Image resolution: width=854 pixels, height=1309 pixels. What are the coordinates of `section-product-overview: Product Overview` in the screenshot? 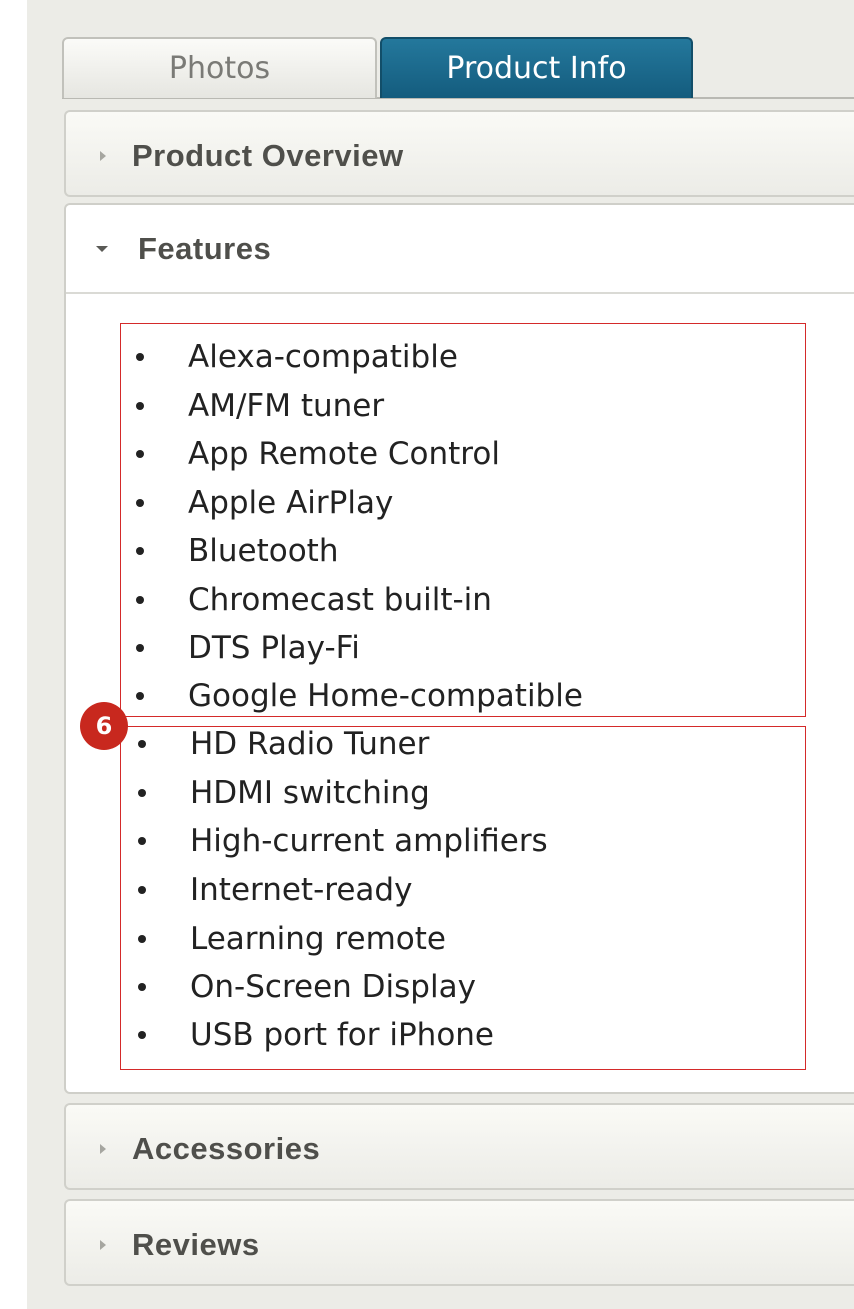 It's located at (459, 153).